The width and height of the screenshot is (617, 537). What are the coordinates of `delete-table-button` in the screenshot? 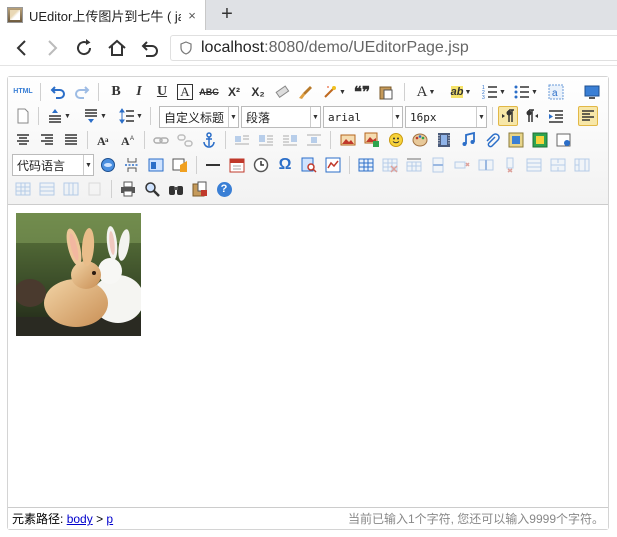 It's located at (390, 165).